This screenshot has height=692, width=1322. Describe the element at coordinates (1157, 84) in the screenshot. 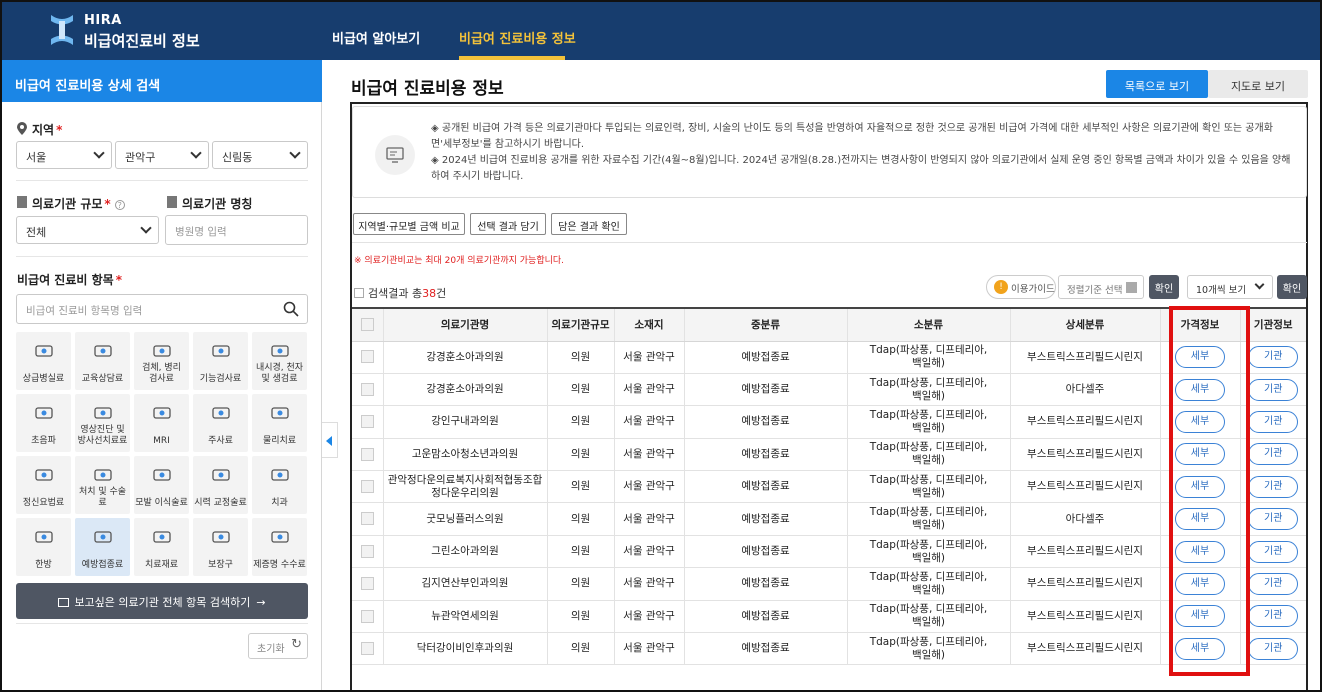

I see `list-view-button: 목록으로 보기` at that location.